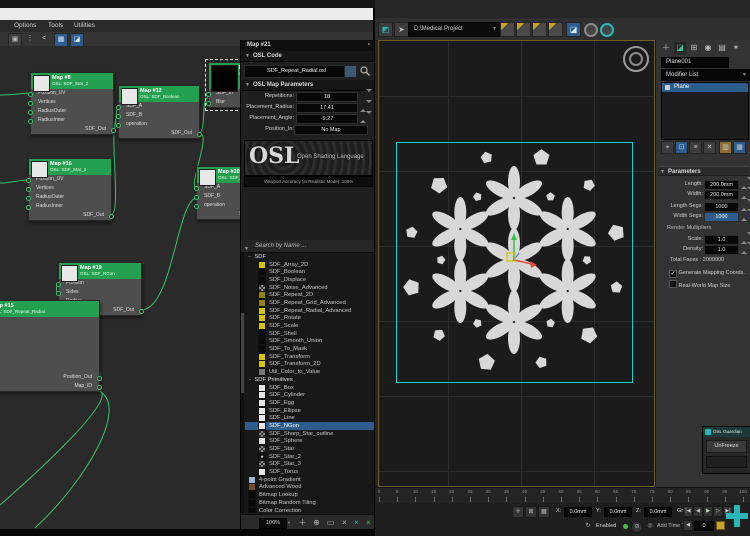 This screenshot has width=750, height=536. I want to click on node-input-slot: Blur, so click(223, 102).